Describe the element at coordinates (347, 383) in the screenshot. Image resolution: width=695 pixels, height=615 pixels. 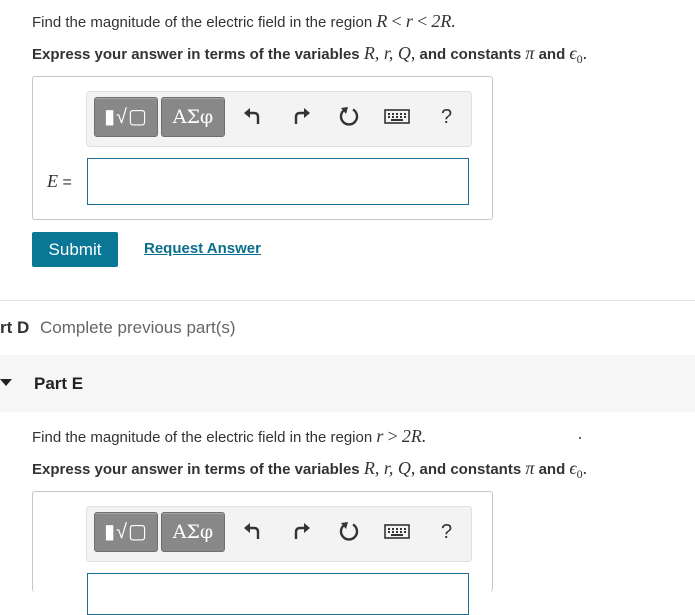
I see `part-e-header: Part E` at that location.